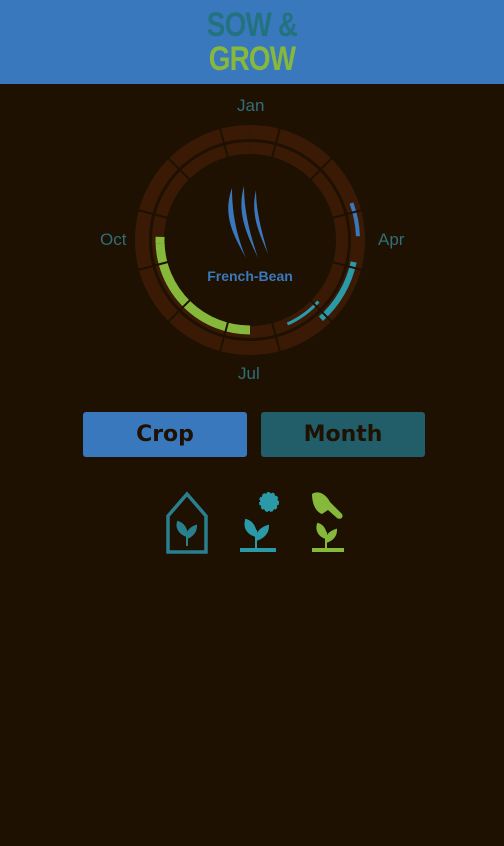  What do you see at coordinates (328, 522) in the screenshot?
I see `hand-harvest-icon` at bounding box center [328, 522].